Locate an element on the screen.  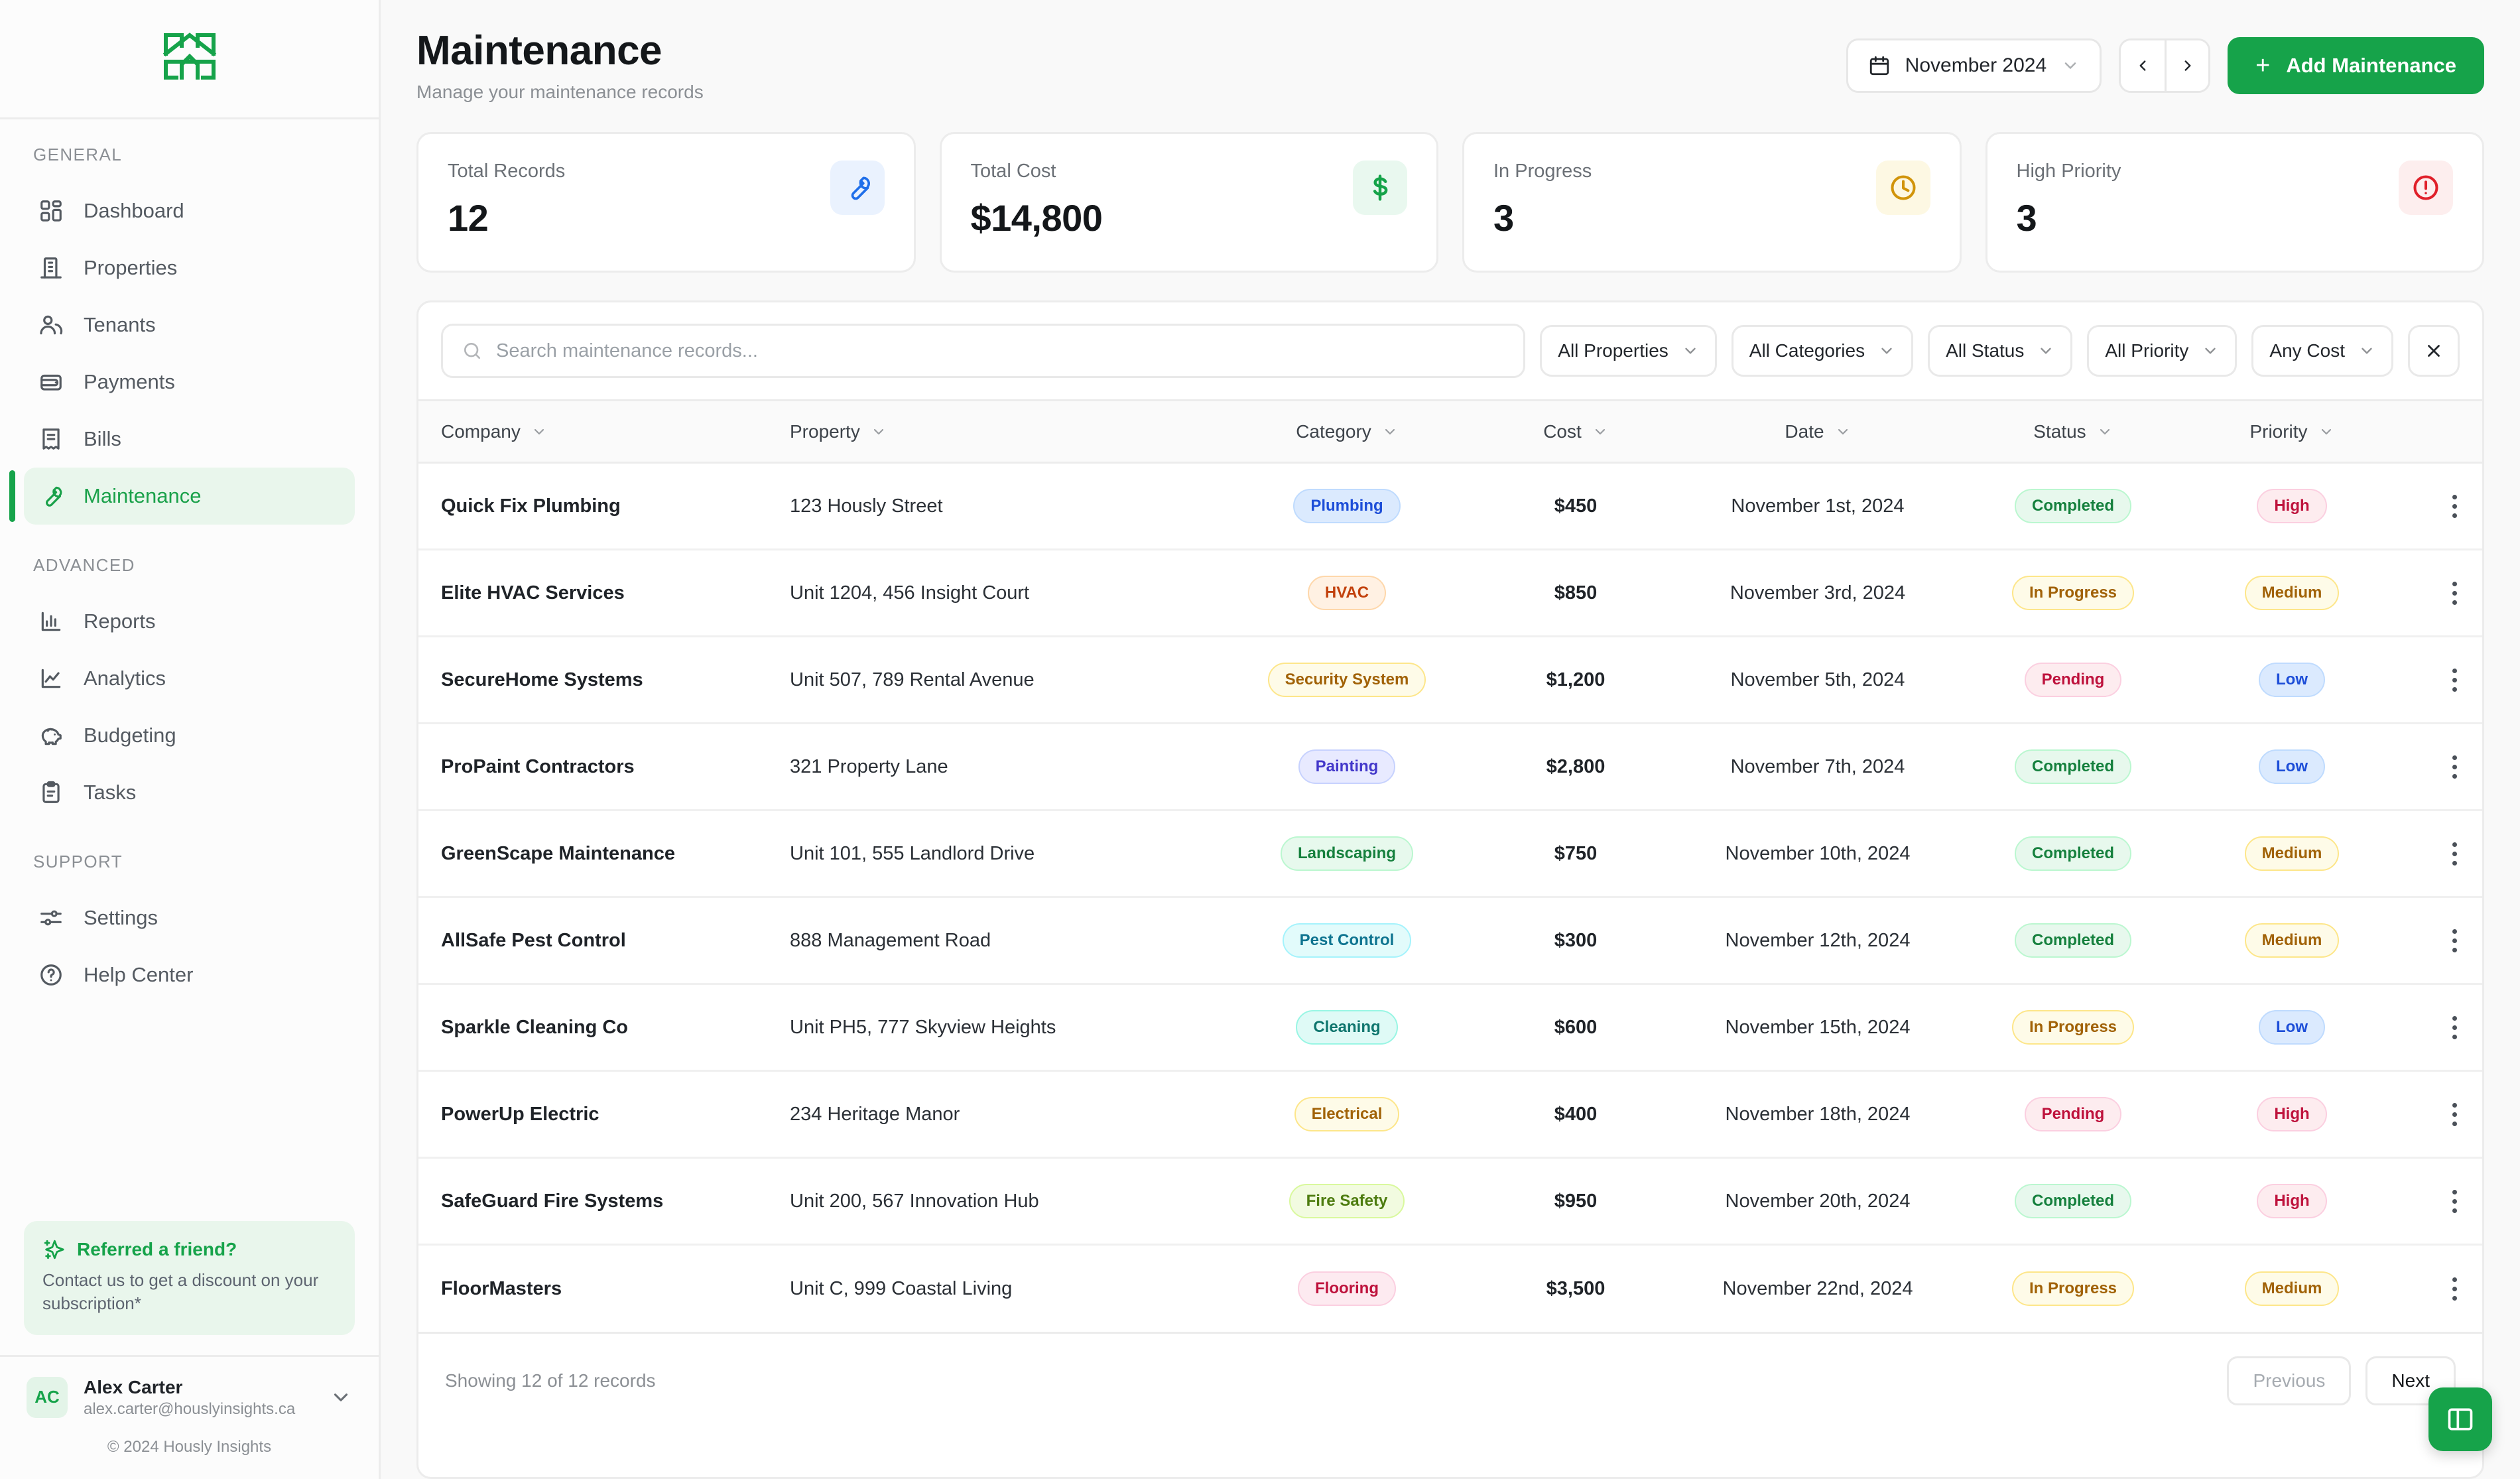
sidebar-item-tasks: Tasks is located at coordinates (189, 792).